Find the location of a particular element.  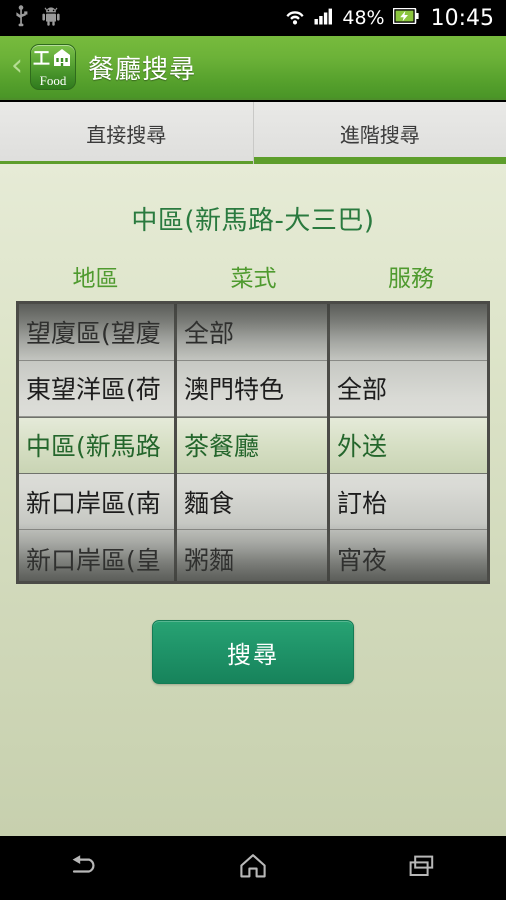

app-logo-food-text: Food is located at coordinates (53, 80).